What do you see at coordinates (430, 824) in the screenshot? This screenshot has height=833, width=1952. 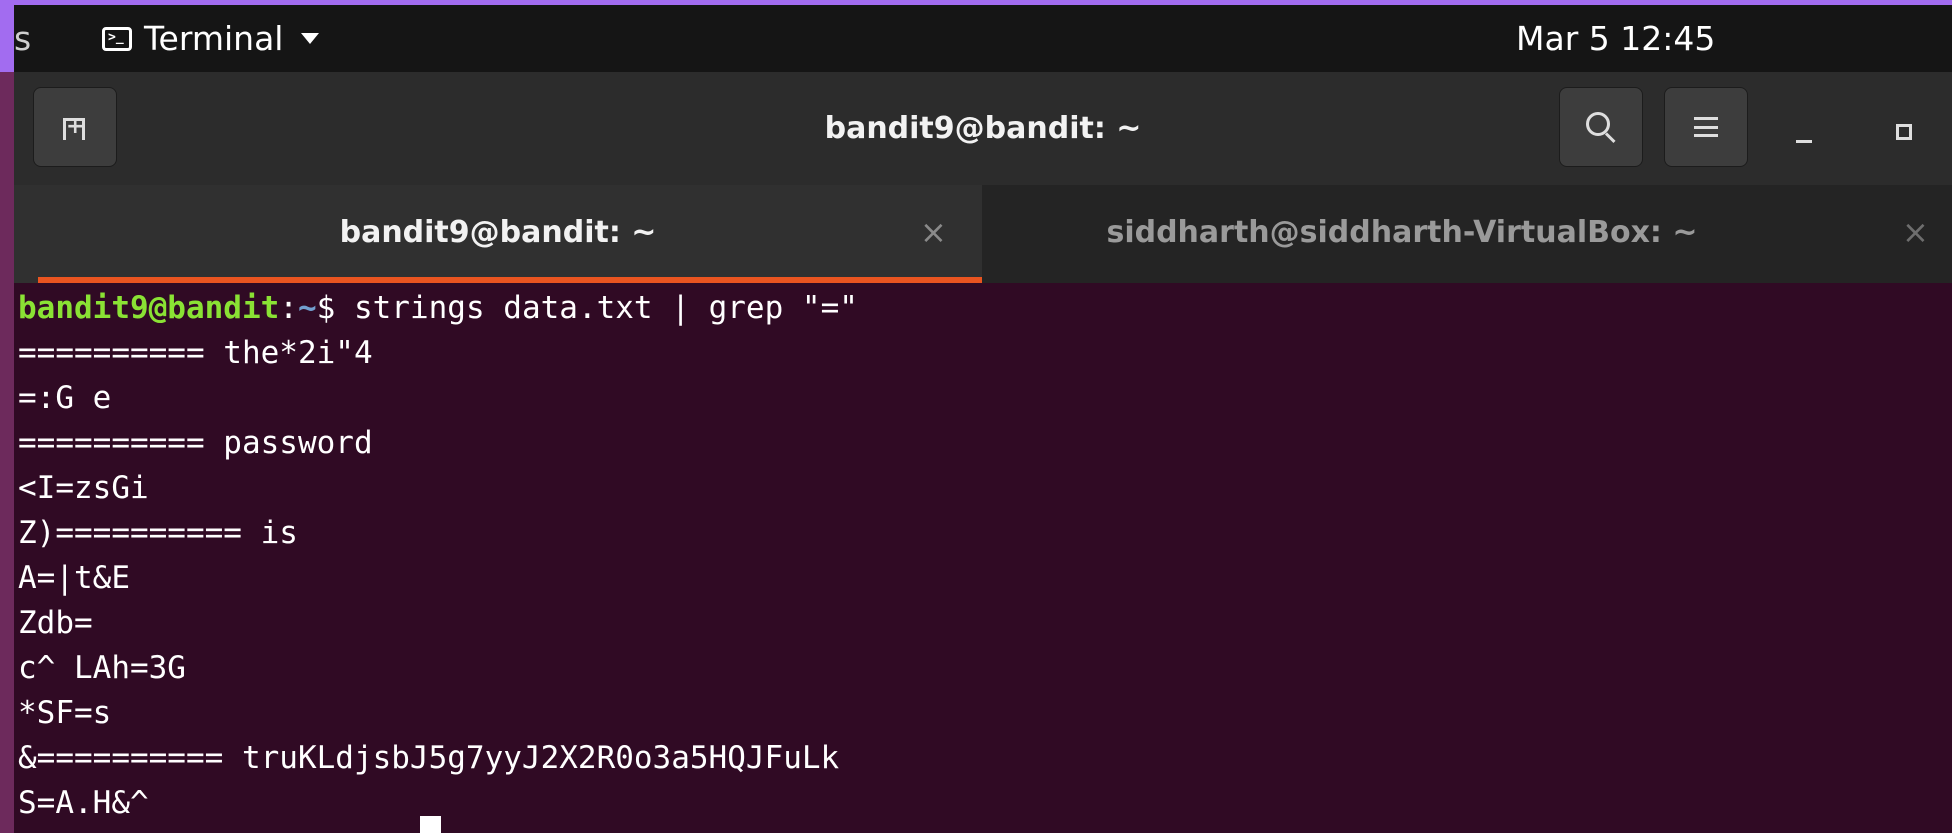 I see `text-cursor` at bounding box center [430, 824].